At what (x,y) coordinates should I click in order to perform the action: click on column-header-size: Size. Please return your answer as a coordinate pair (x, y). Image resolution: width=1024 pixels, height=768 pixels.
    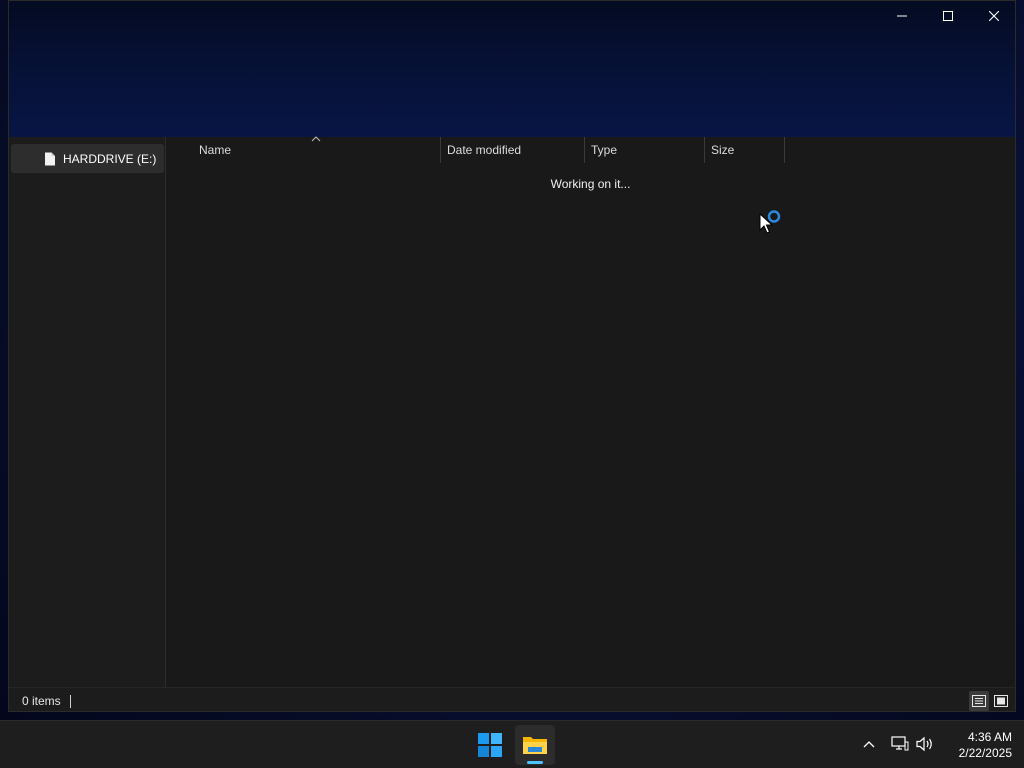
    Looking at the image, I should click on (722, 150).